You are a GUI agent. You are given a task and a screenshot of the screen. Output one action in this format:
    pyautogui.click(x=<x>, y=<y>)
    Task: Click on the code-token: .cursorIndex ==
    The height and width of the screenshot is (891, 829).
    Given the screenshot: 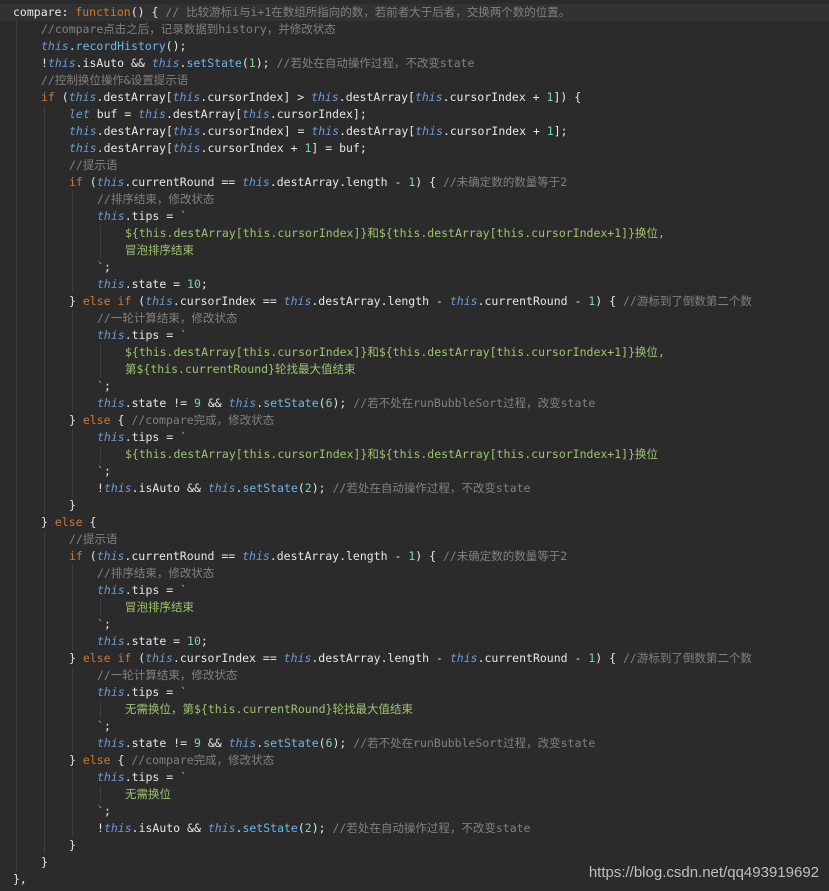 What is the action you would take?
    pyautogui.click(x=228, y=301)
    